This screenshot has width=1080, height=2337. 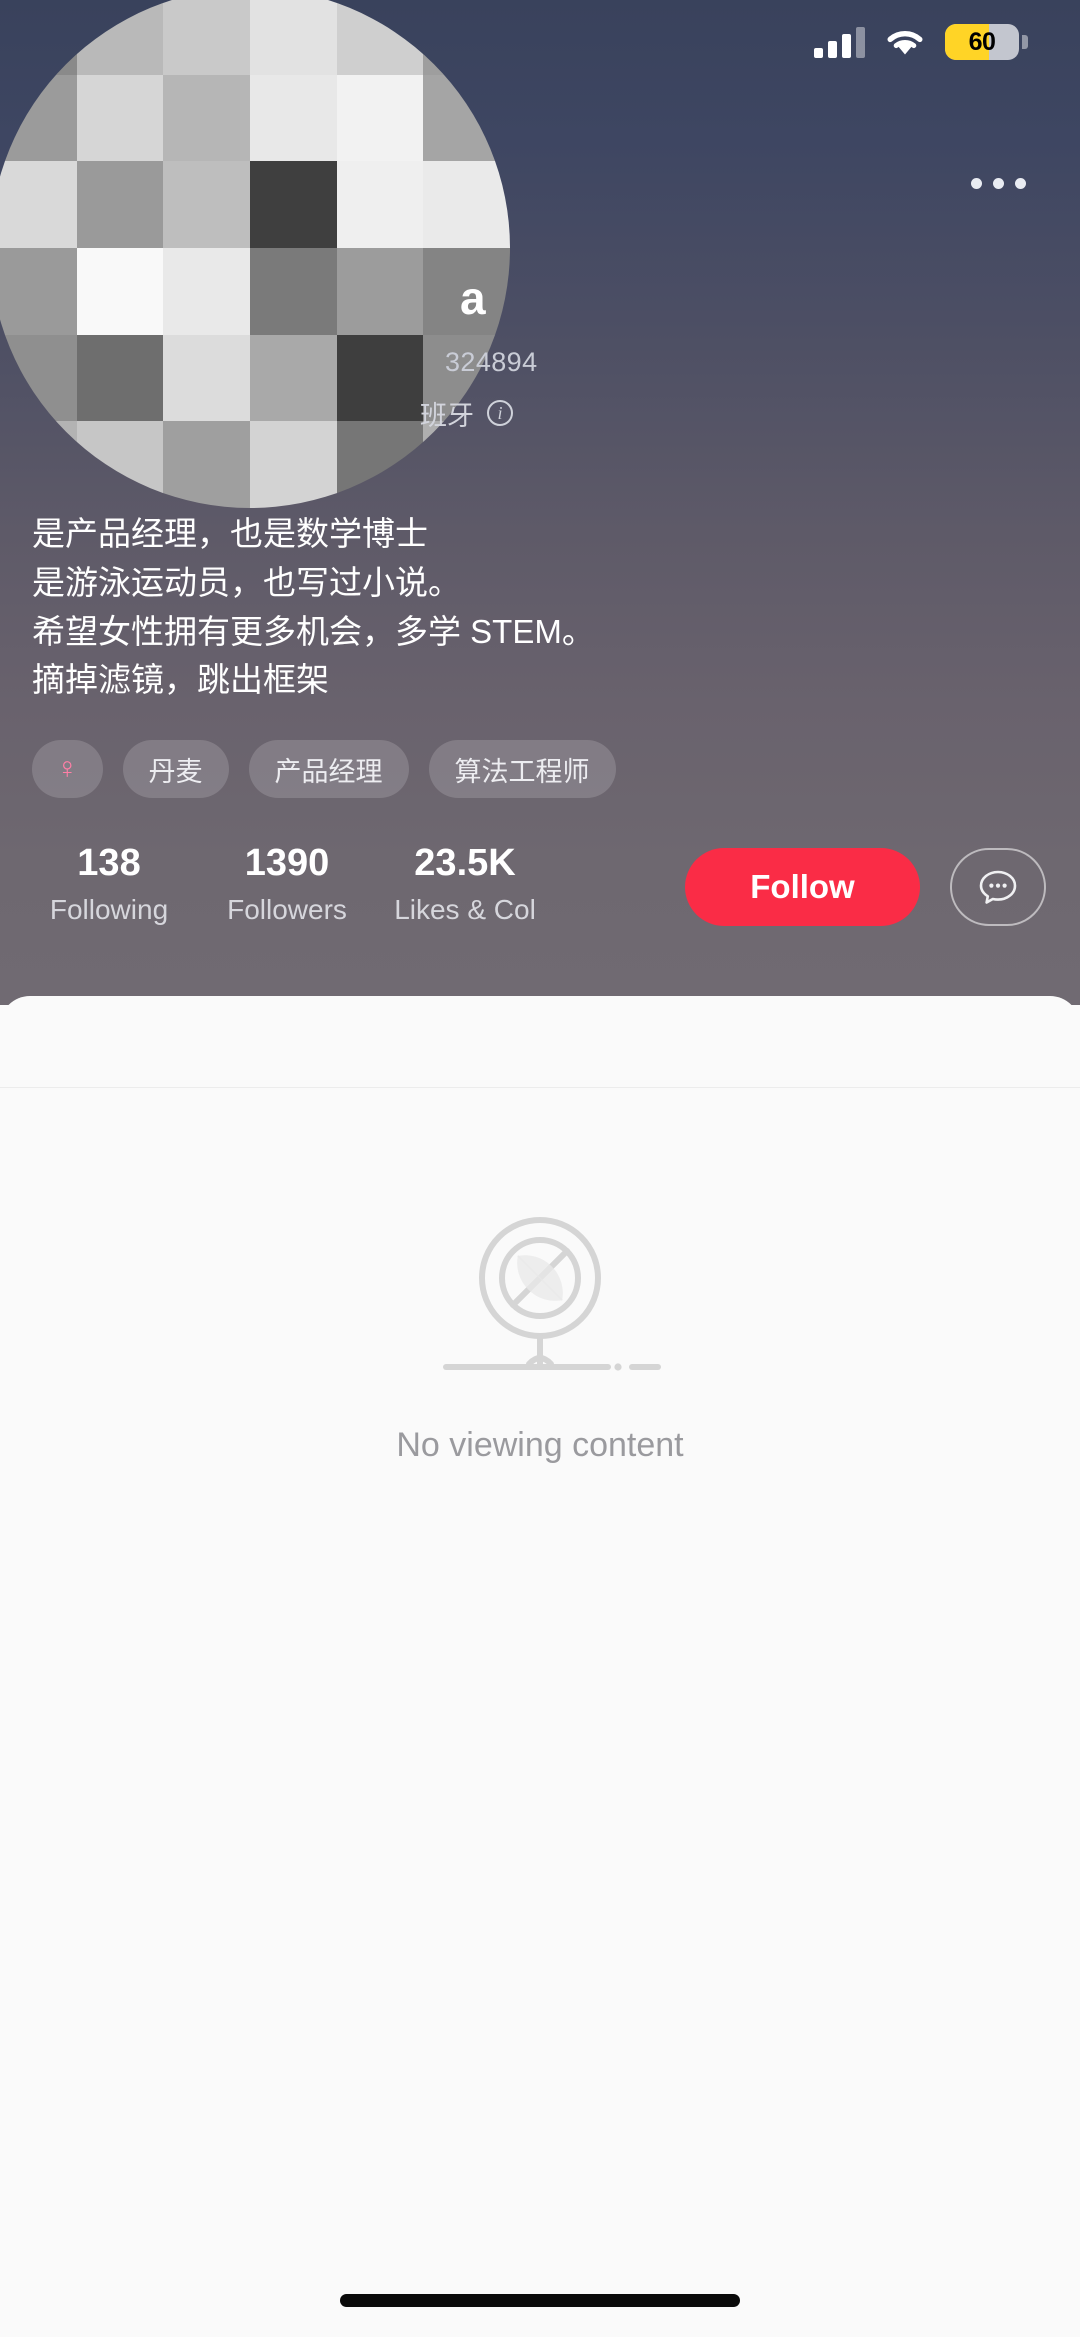 I want to click on role-tag: 算法工程师, so click(x=522, y=769).